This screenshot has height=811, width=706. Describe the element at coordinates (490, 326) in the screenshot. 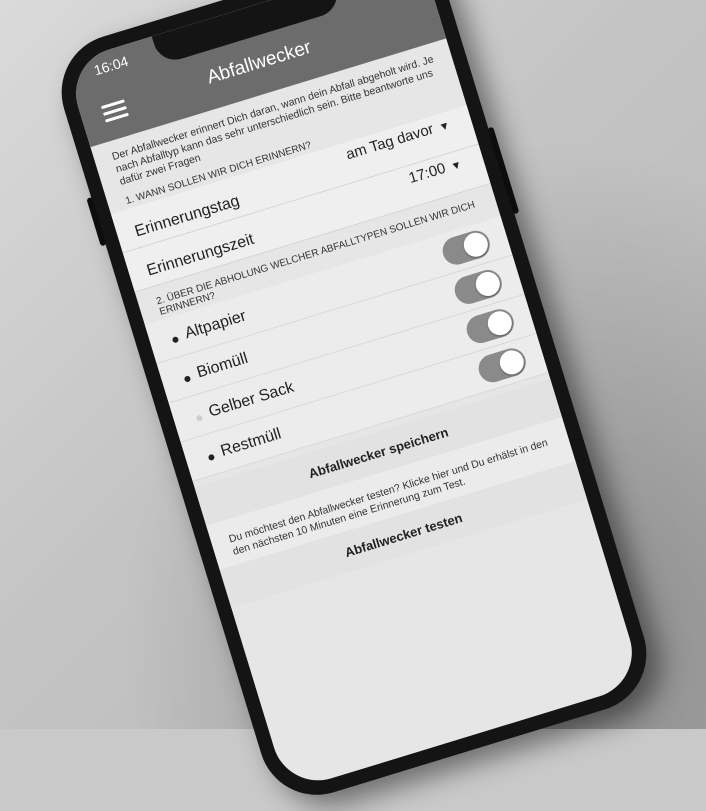

I see `gelber-sack-toggle` at that location.